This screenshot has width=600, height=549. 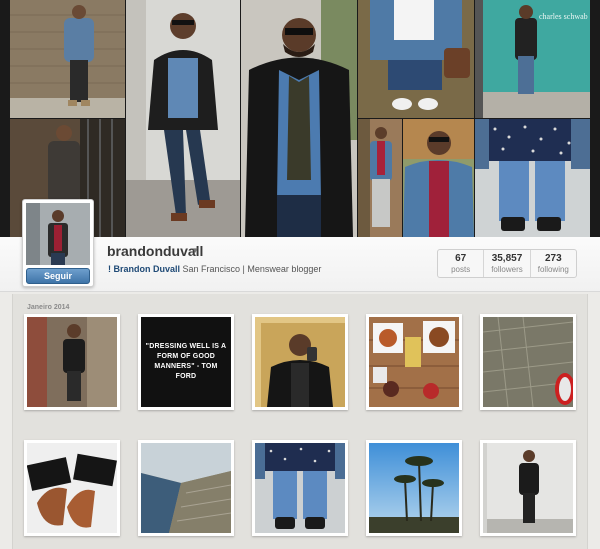 I want to click on feed-photo-aerial-city, so click(x=528, y=362).